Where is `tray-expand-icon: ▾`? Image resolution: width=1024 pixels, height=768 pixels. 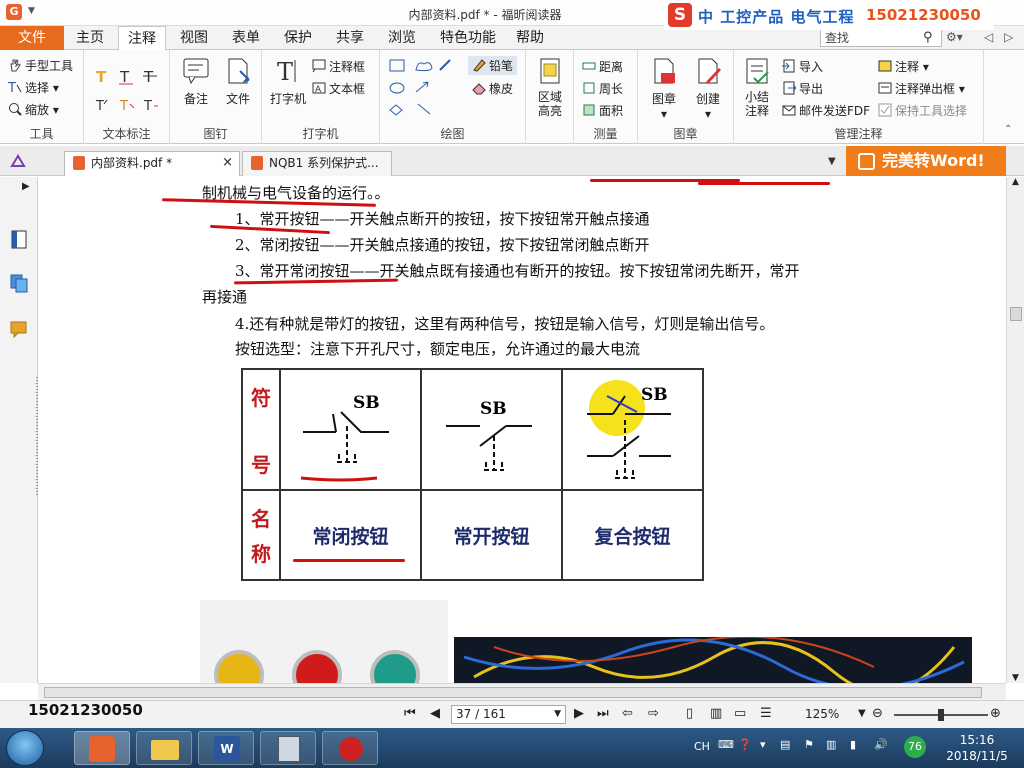 tray-expand-icon: ▾ is located at coordinates (763, 744).